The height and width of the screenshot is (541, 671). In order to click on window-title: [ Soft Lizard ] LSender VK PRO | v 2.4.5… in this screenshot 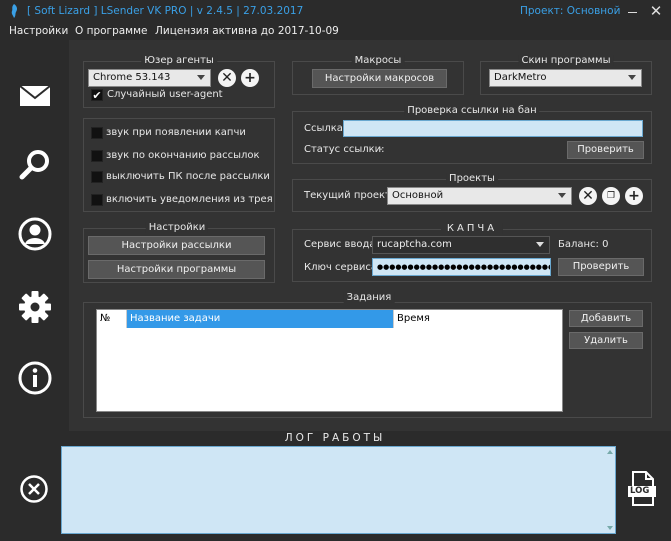, I will do `click(165, 11)`.